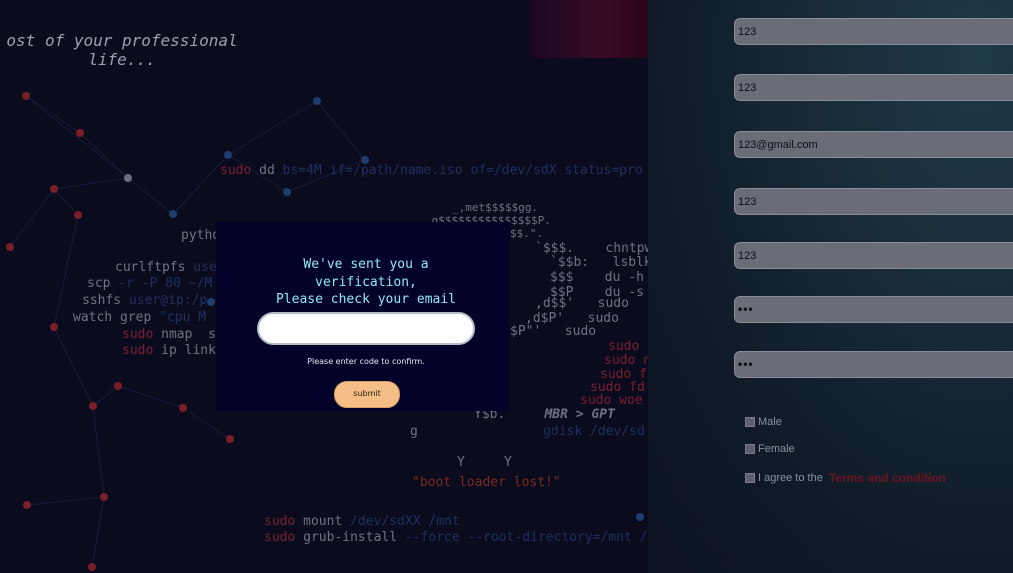  What do you see at coordinates (624, 346) in the screenshot?
I see `terminal-line: sudo` at bounding box center [624, 346].